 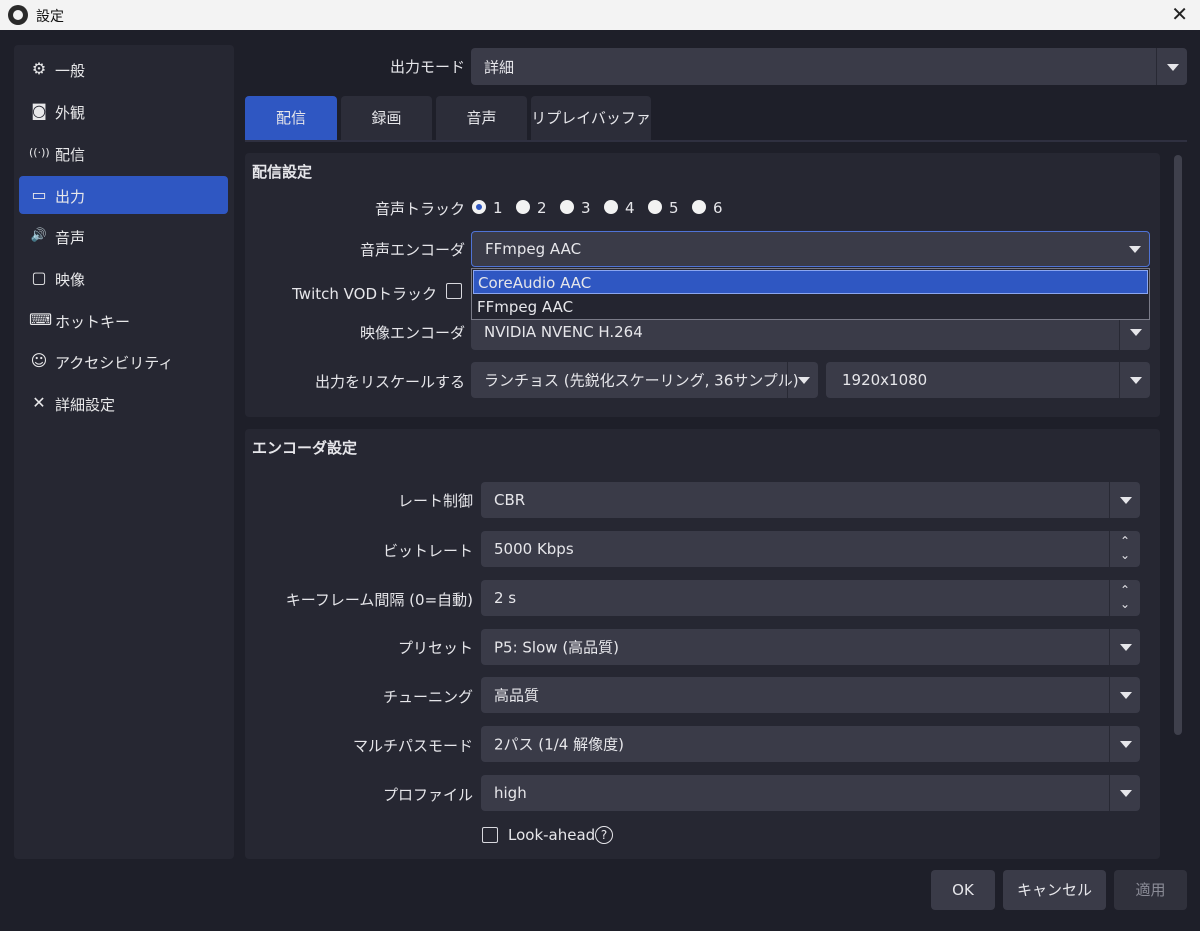 I want to click on audio-track-label: 音声トラック, so click(x=419, y=209).